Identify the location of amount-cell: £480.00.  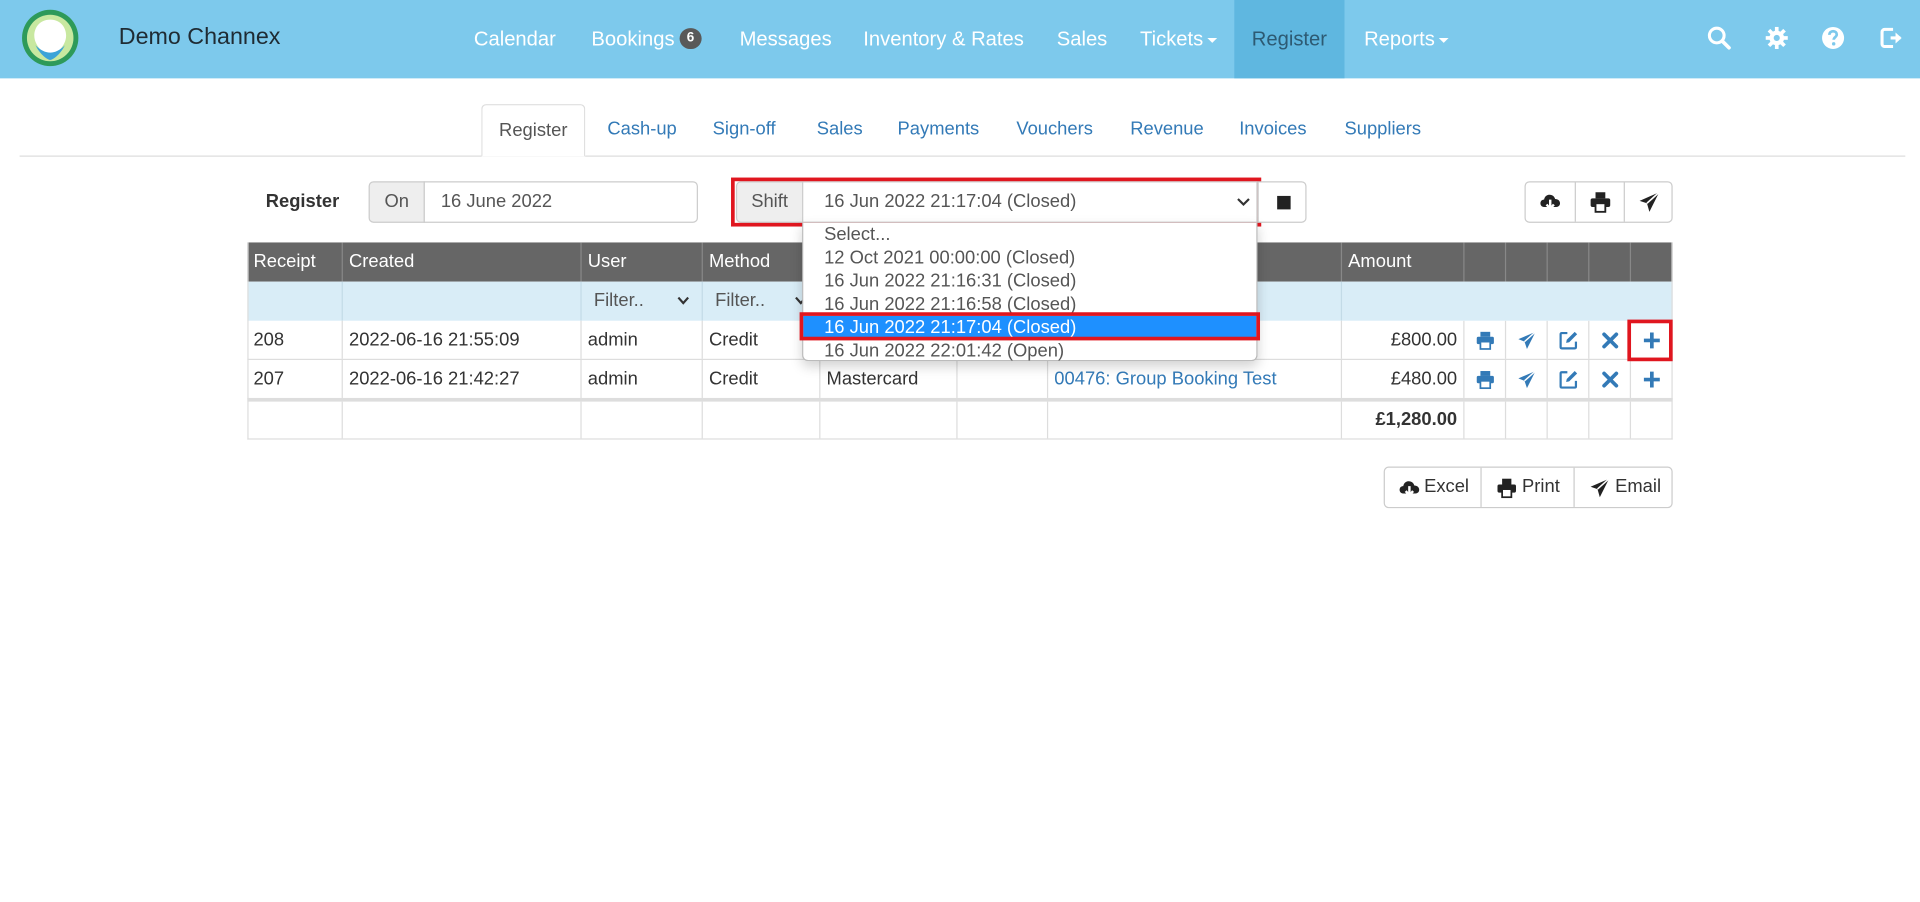
(1403, 379).